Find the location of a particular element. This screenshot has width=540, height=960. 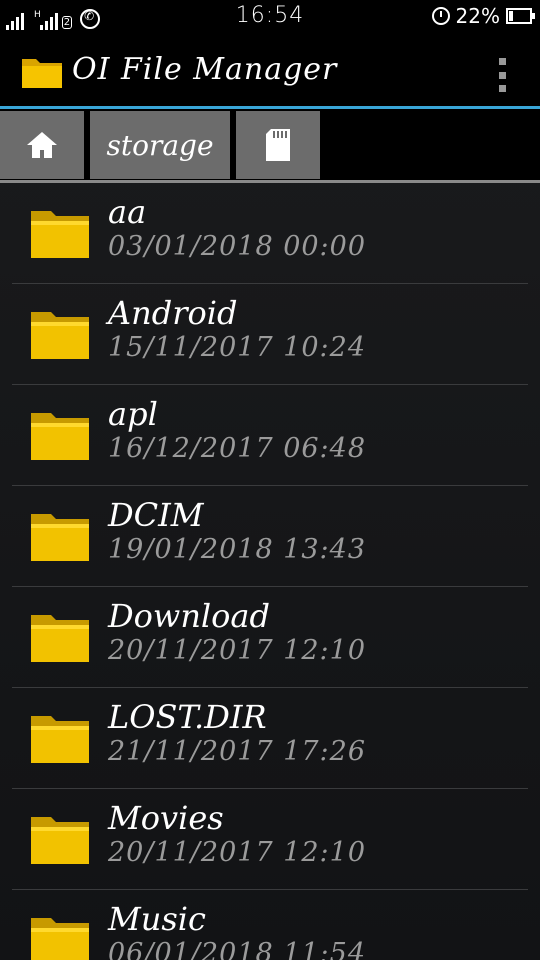

status-icons-right: 22% is located at coordinates (483, 16).